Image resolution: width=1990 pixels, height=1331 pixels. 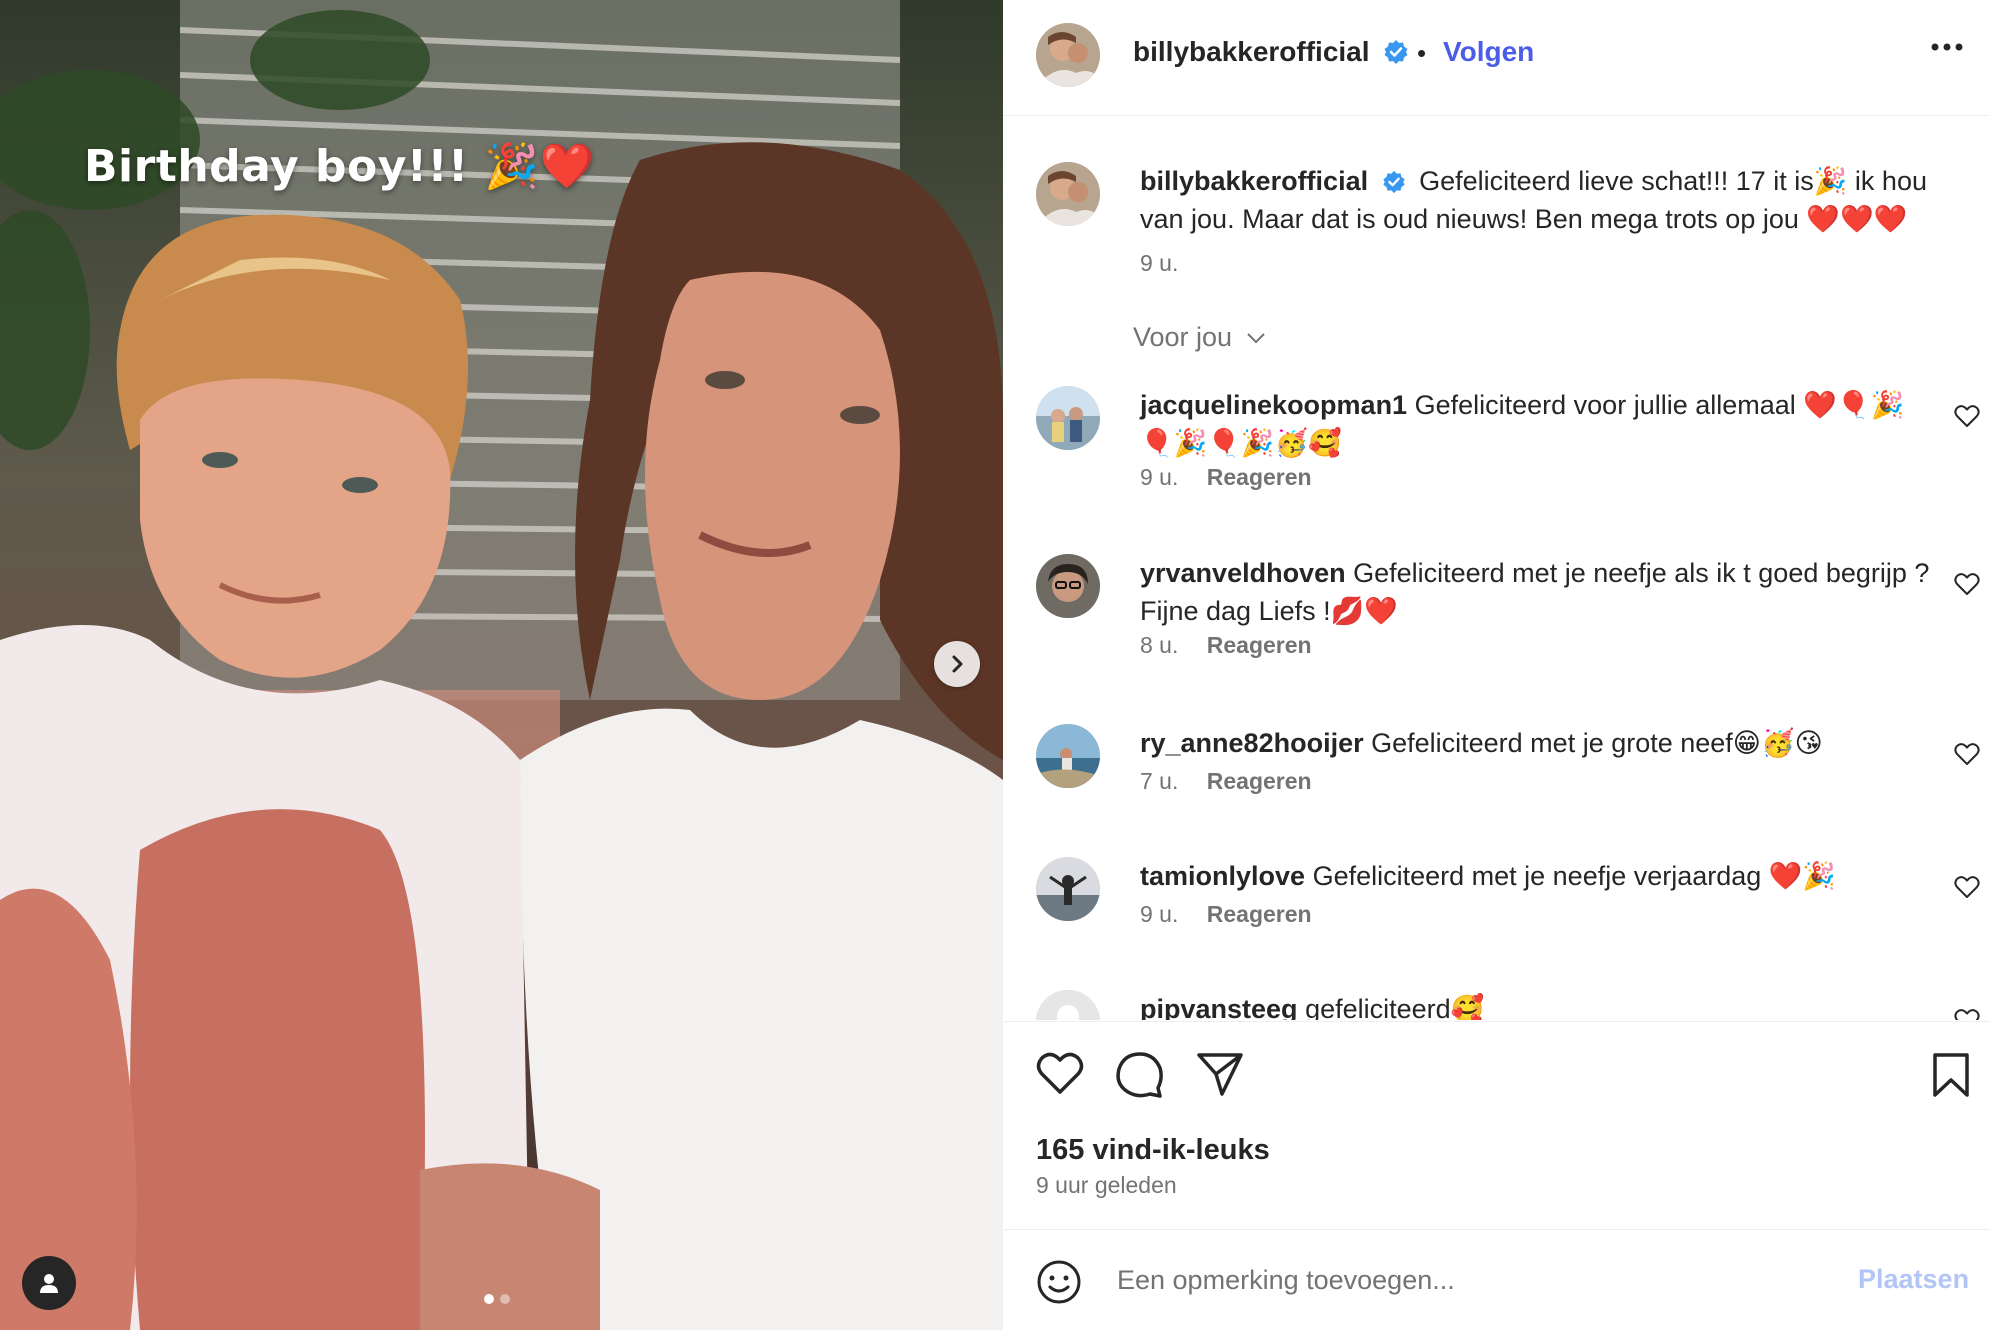 I want to click on caption-meta: 9 u., so click(x=1159, y=263).